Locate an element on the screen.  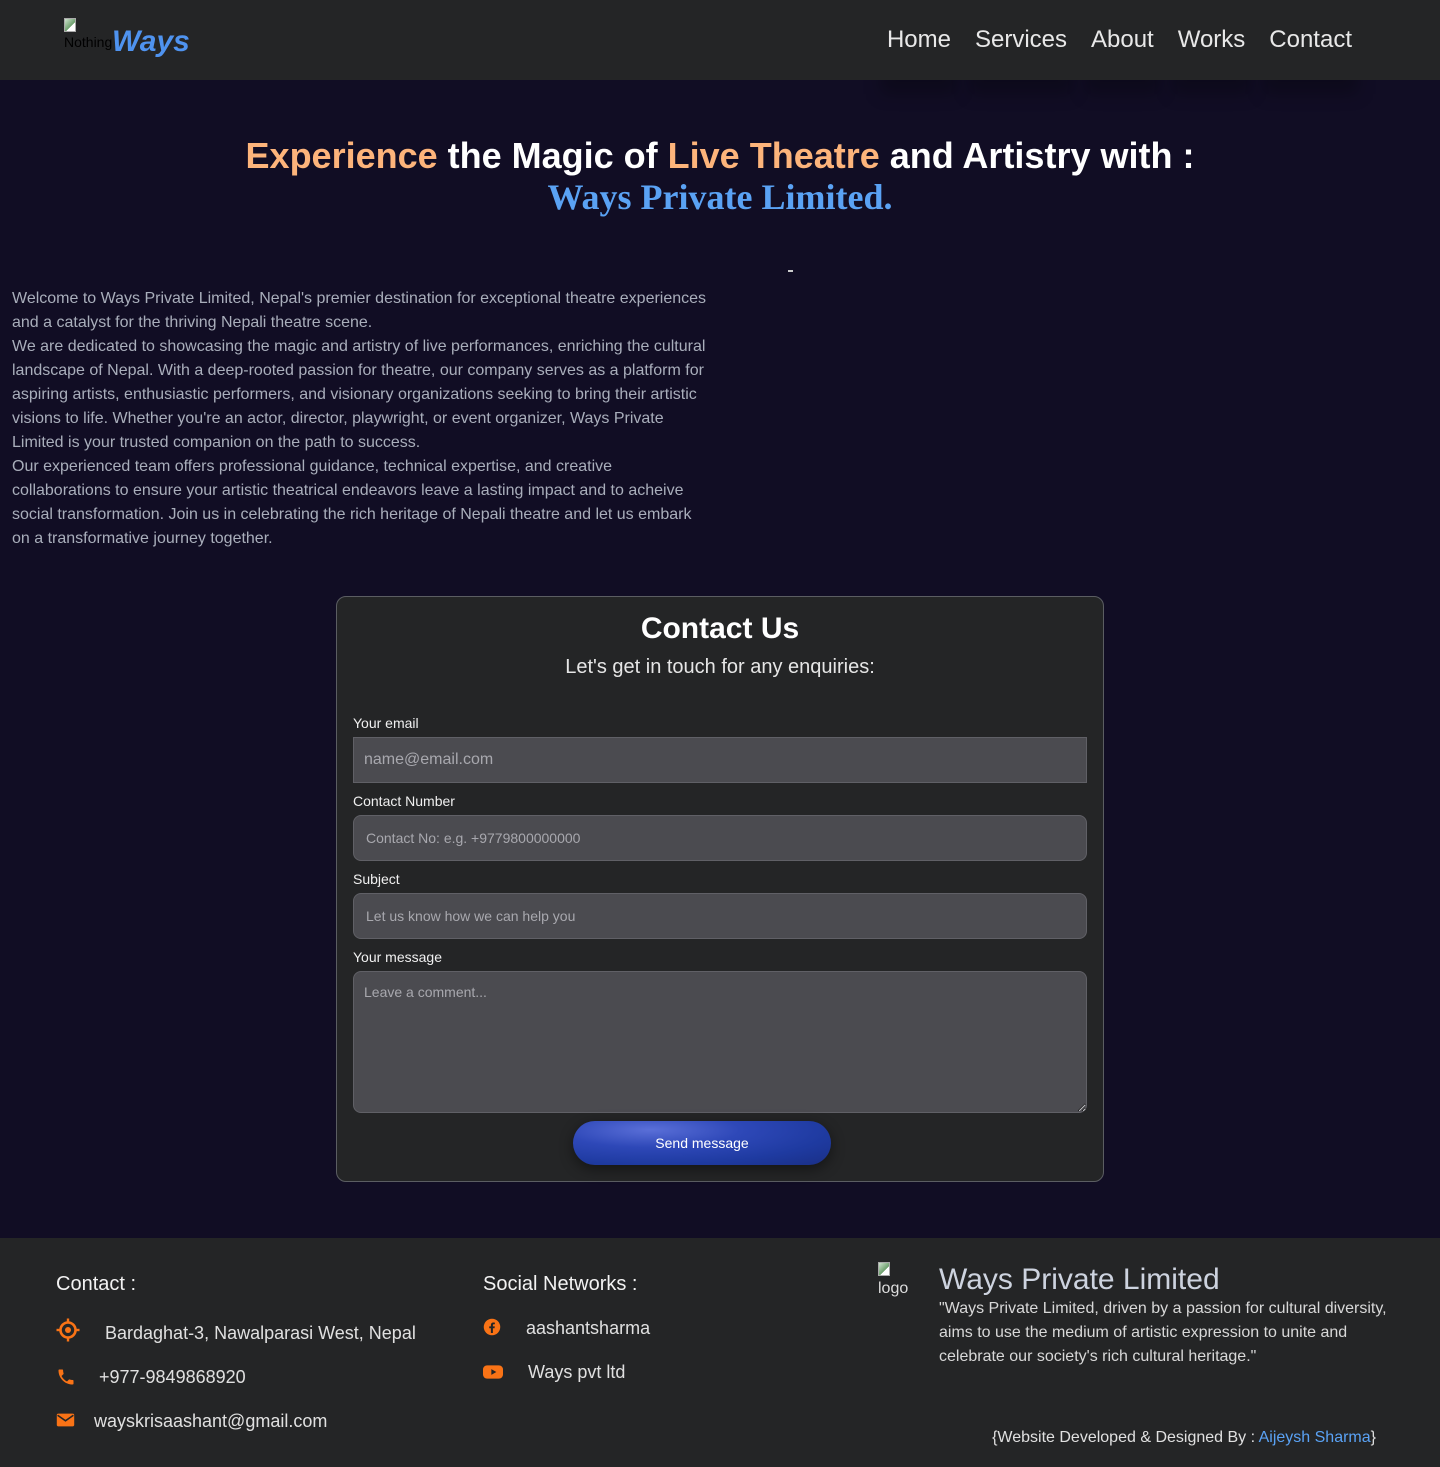
logo-image: Nothing is located at coordinates (88, 36).